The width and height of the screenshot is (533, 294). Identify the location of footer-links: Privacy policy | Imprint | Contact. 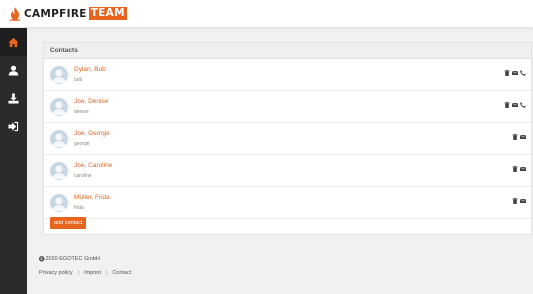
(85, 273).